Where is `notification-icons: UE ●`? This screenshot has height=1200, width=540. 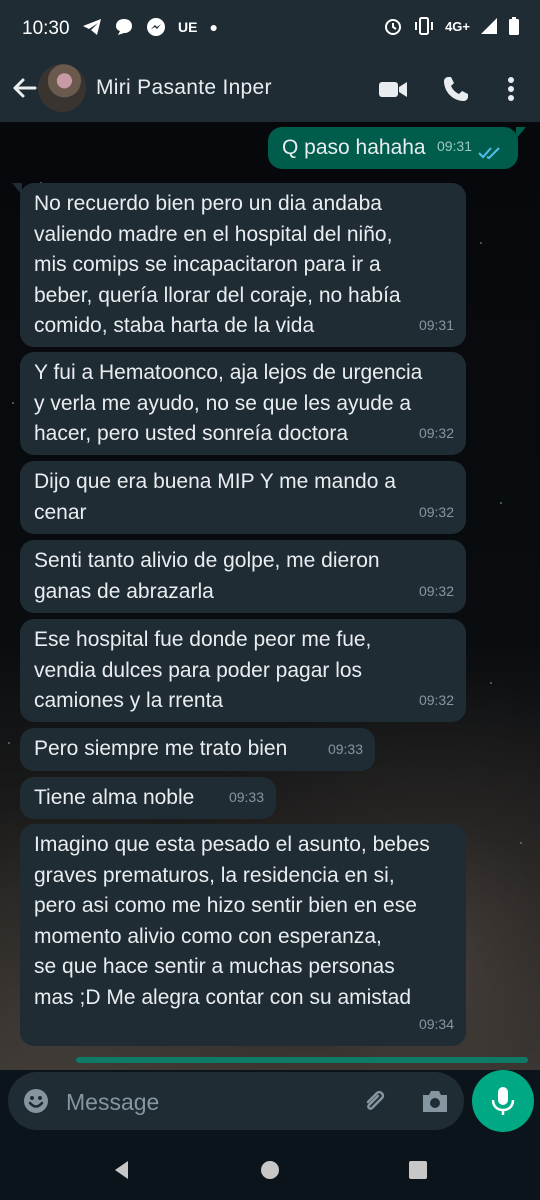
notification-icons: UE ● is located at coordinates (150, 27).